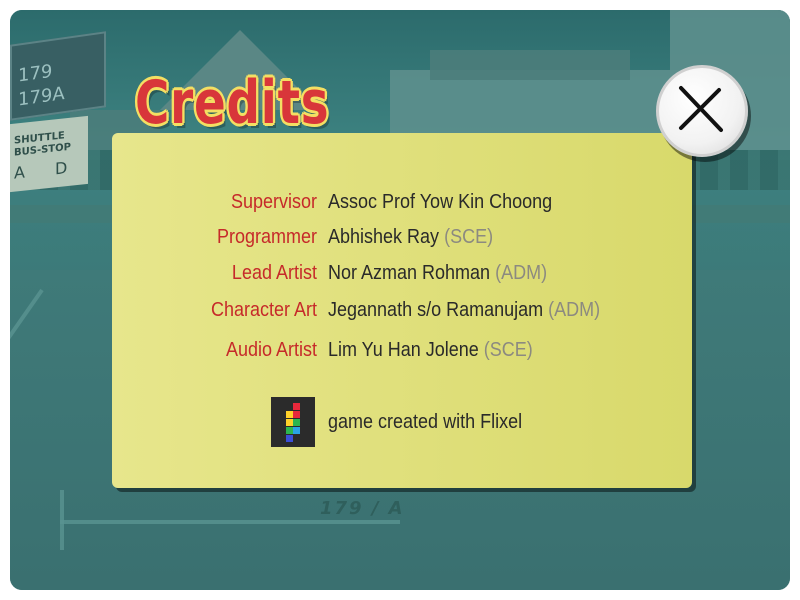 The height and width of the screenshot is (600, 800). What do you see at coordinates (41, 97) in the screenshot?
I see `bus-number: 179A` at bounding box center [41, 97].